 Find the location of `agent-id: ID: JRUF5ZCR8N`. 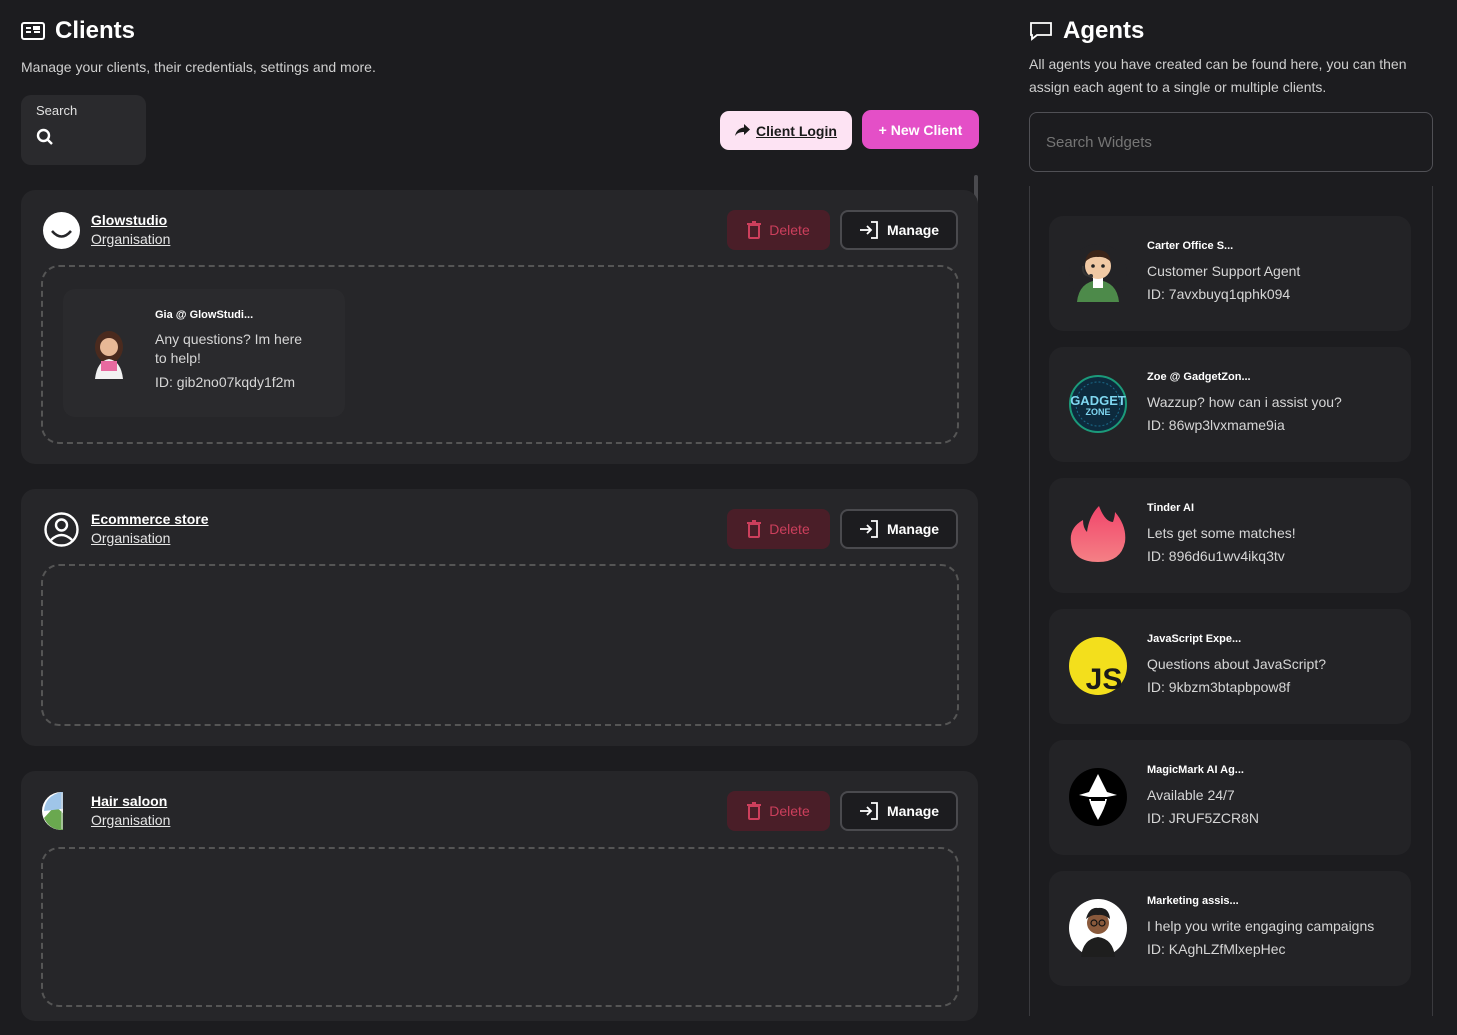

agent-id: ID: JRUF5ZCR8N is located at coordinates (1203, 818).